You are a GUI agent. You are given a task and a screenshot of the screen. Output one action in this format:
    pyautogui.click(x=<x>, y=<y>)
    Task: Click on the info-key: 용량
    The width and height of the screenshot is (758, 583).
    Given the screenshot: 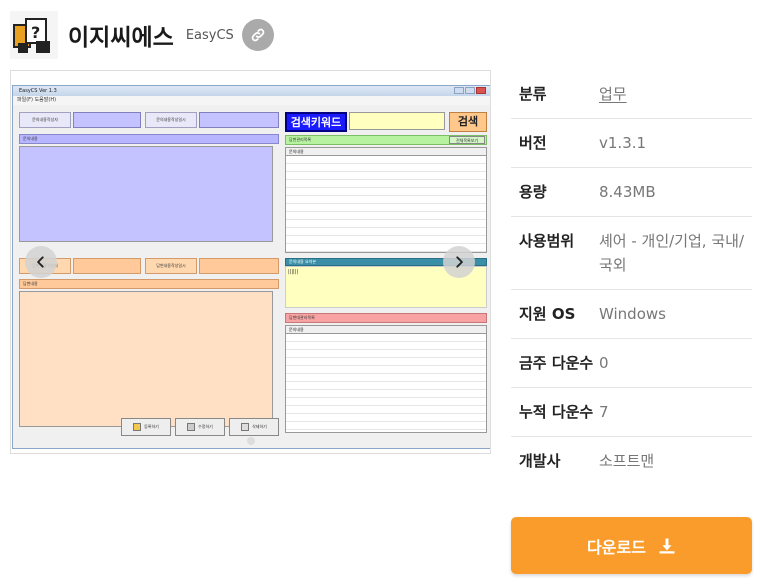 What is the action you would take?
    pyautogui.click(x=533, y=192)
    